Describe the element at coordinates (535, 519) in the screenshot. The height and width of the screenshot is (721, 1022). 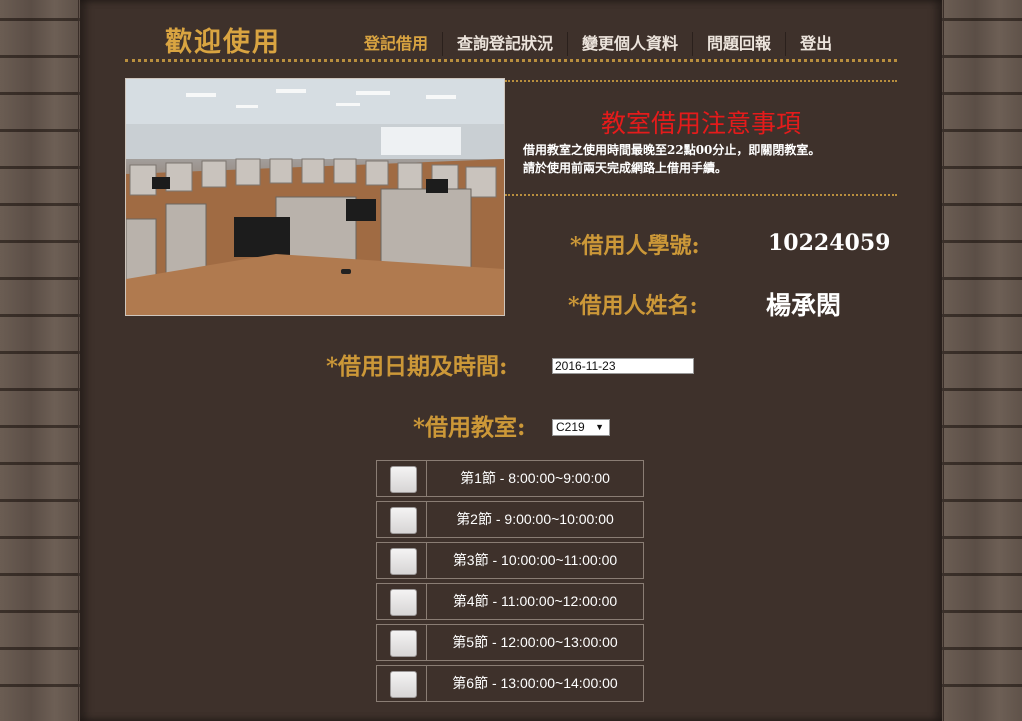
I see `period-label: 第2節 - 9:00:00~10:00:00` at that location.